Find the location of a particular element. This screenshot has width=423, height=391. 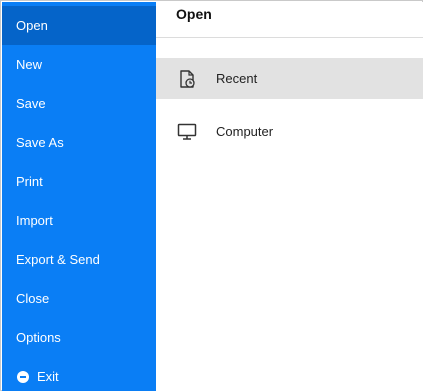

sidebar-item-label: Open is located at coordinates (32, 25).